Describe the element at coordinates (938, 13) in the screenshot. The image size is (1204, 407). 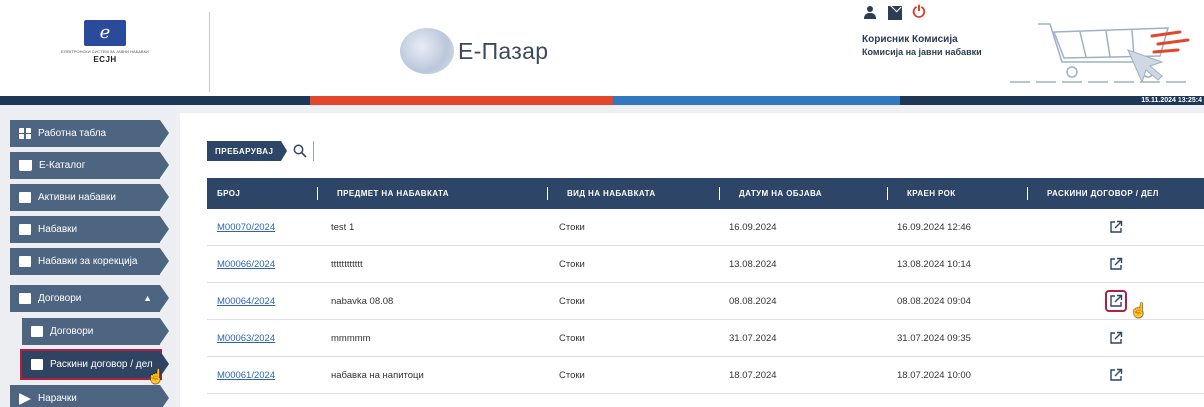
I see `user-actions: ⏻` at that location.